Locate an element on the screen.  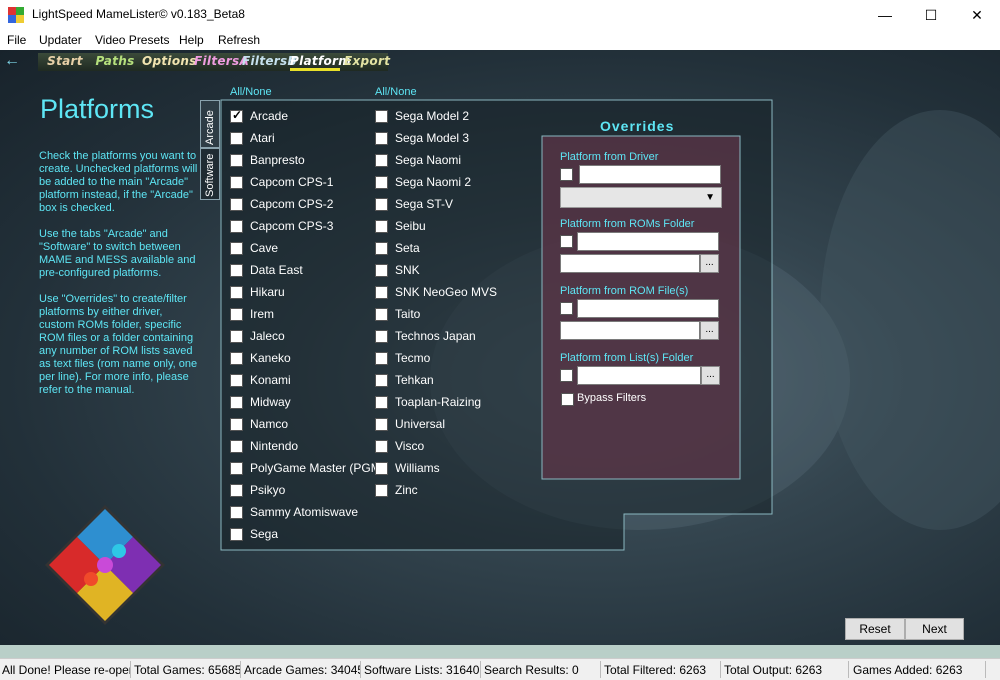
platform-option: Sammy Atomiswave is located at coordinates (294, 512).